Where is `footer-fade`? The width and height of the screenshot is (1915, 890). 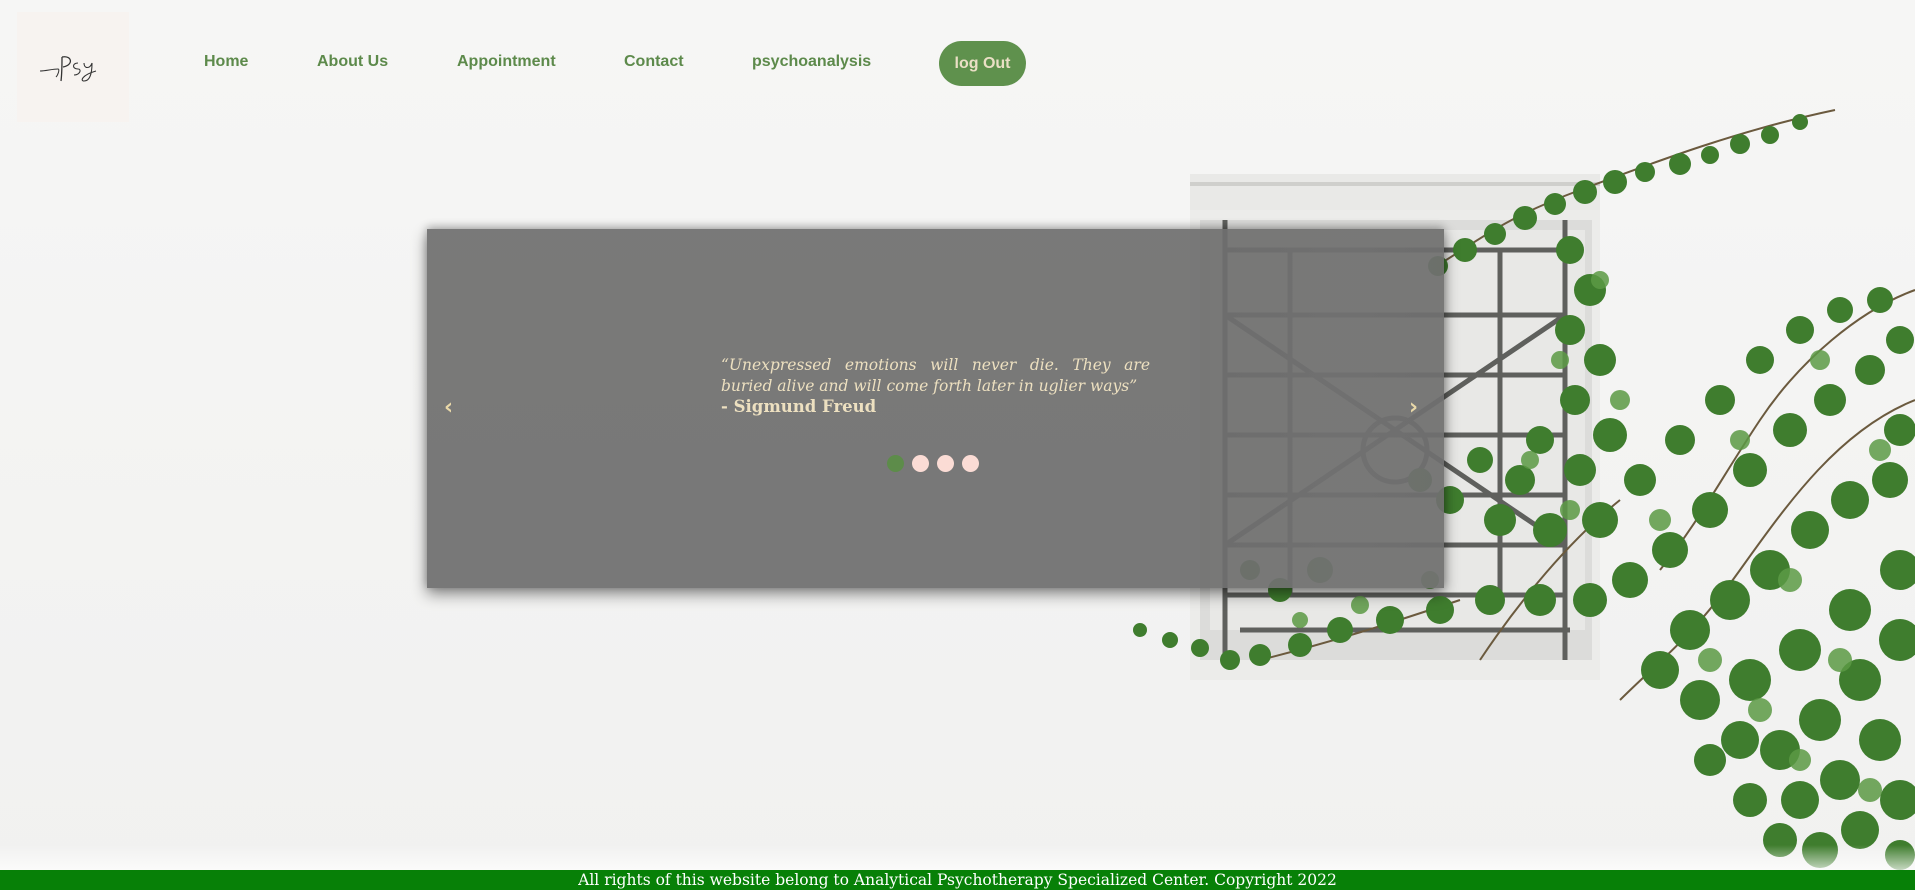
footer-fade is located at coordinates (957, 857).